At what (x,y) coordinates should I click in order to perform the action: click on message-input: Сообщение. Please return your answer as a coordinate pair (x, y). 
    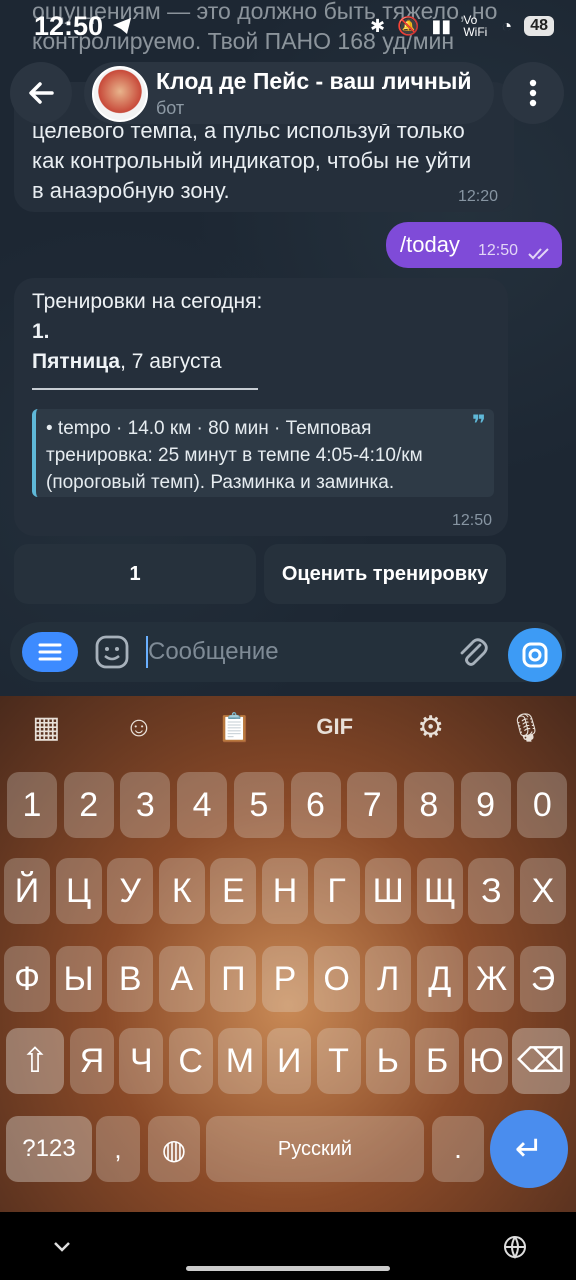
    Looking at the image, I should click on (213, 652).